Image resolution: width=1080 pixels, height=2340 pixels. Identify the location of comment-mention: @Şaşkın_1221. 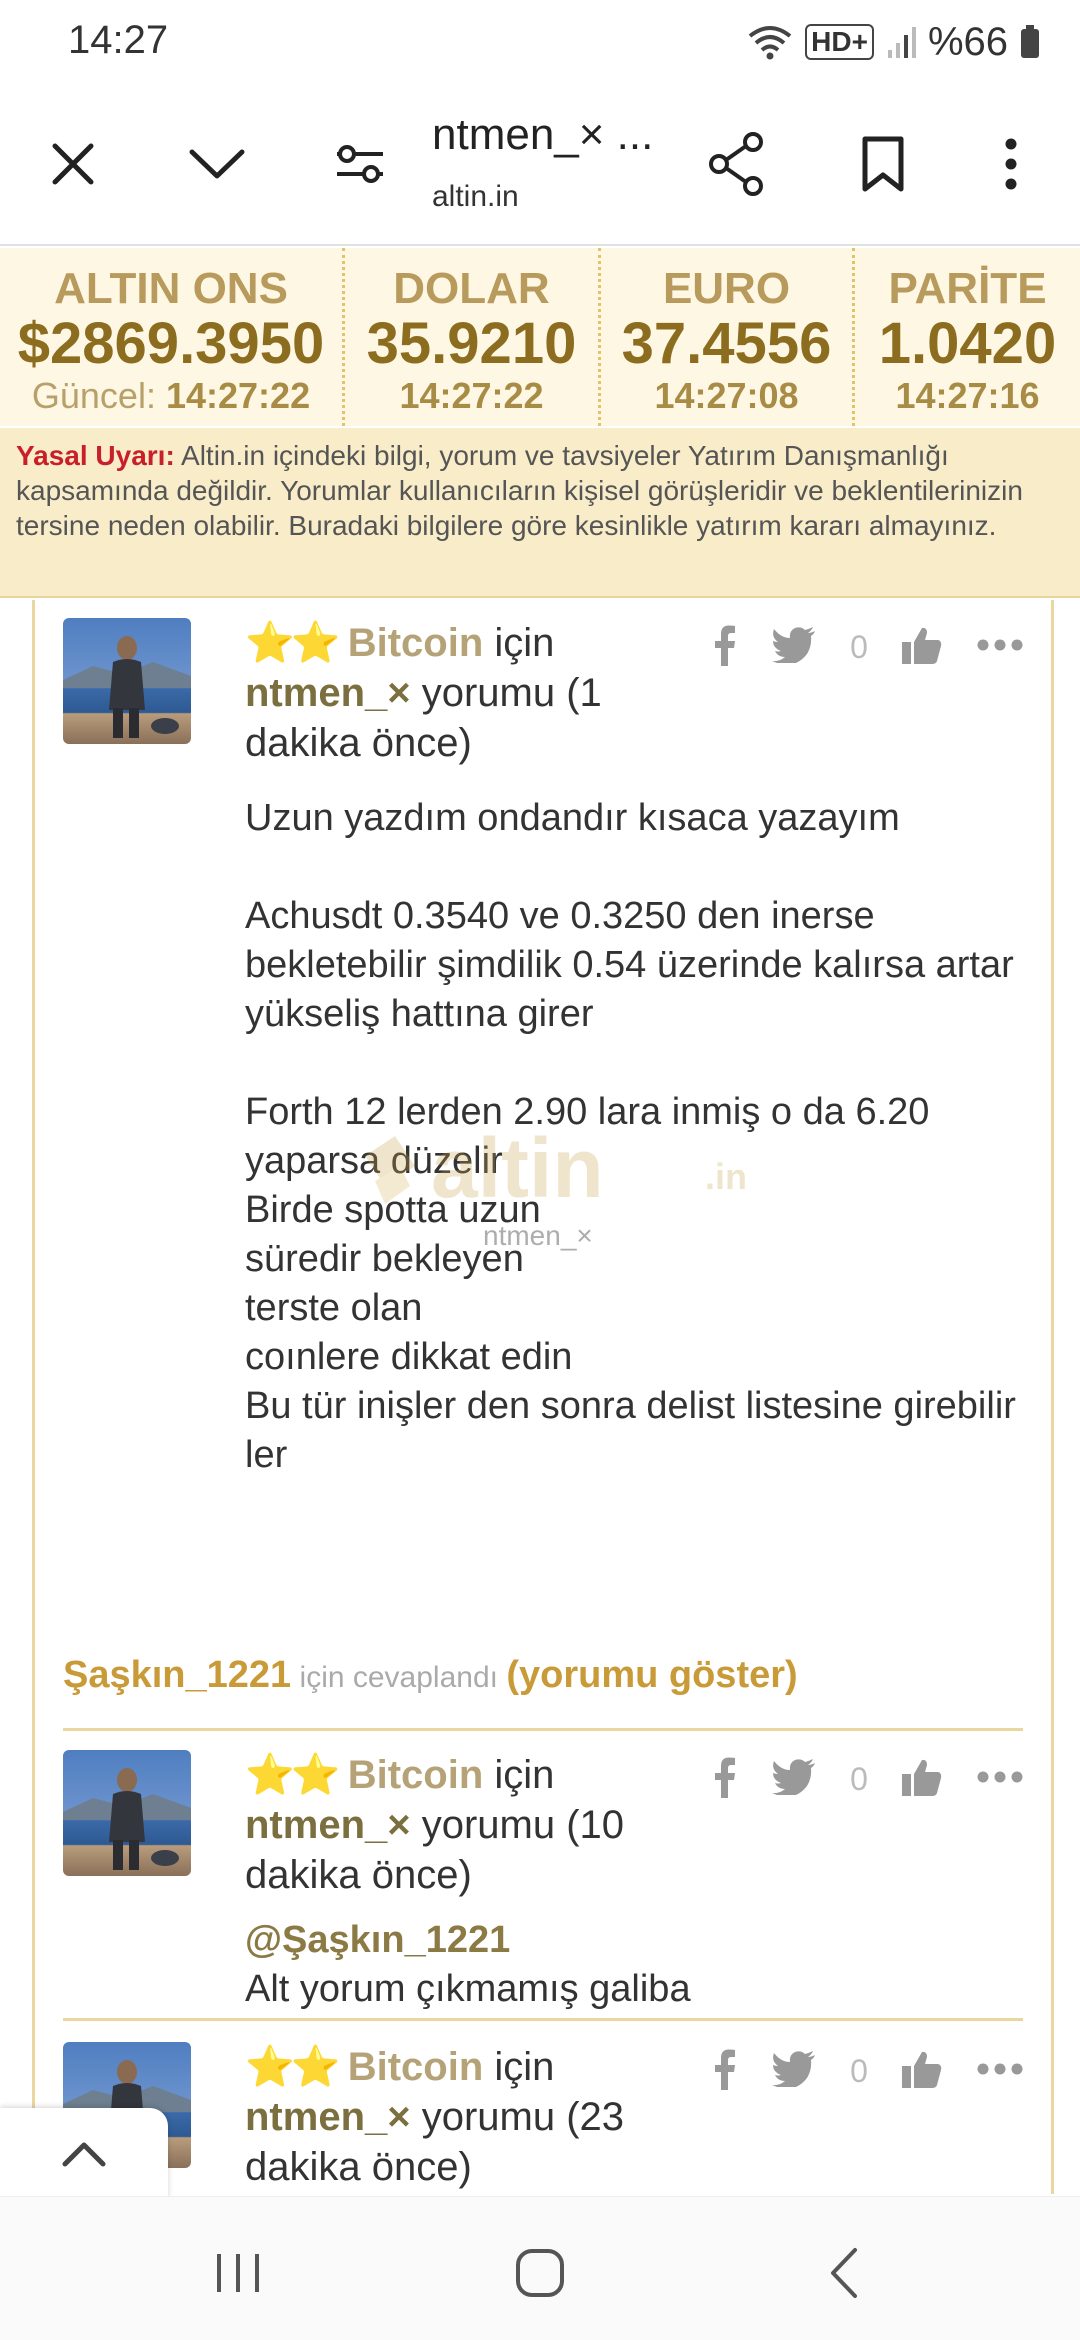
(635, 1940).